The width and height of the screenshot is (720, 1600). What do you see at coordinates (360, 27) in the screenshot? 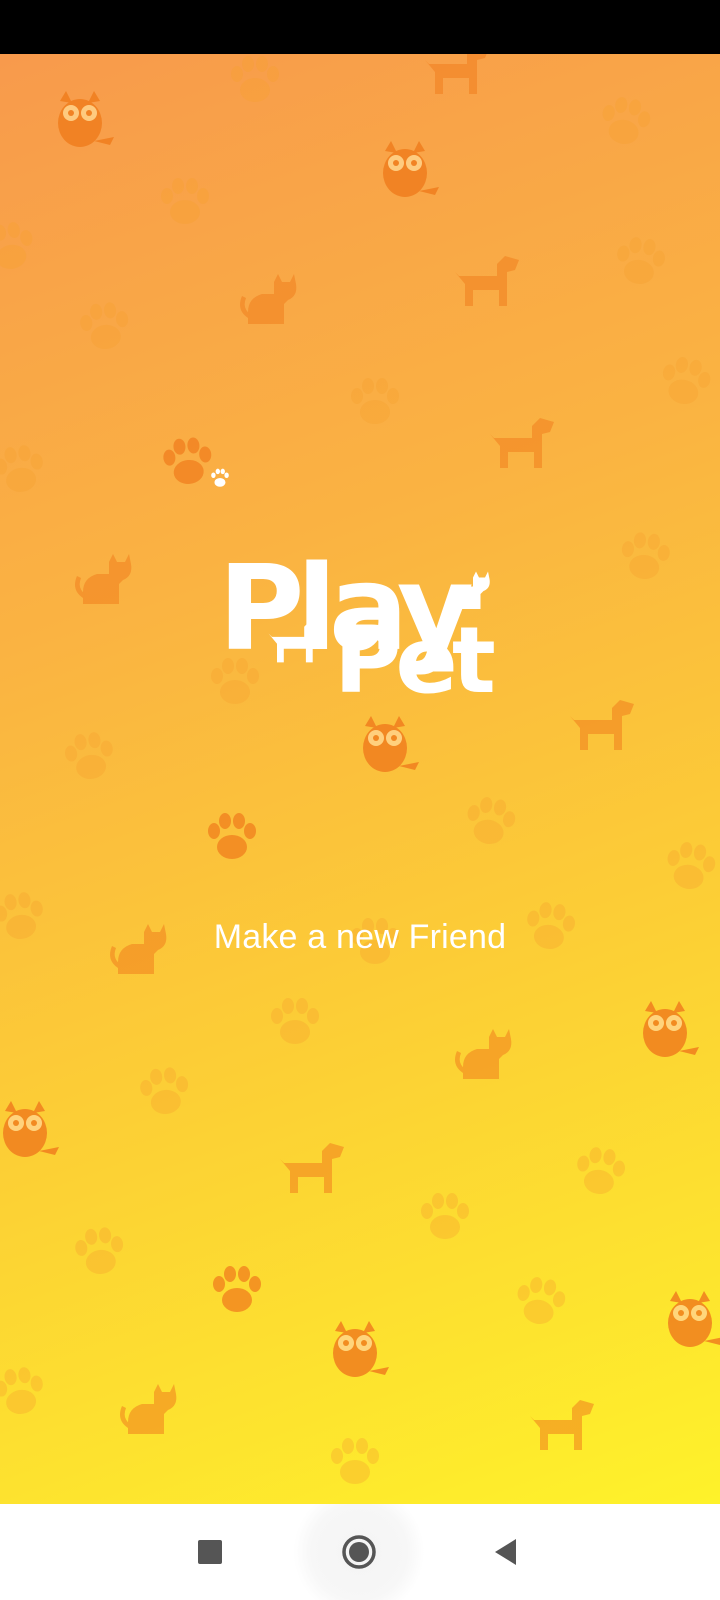
I see `status-bar` at bounding box center [360, 27].